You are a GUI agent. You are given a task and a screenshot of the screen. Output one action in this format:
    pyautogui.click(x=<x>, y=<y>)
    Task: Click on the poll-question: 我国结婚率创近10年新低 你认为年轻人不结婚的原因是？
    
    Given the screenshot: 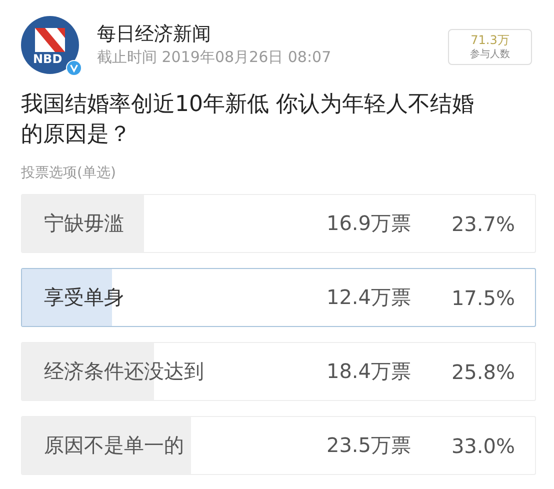 What is the action you would take?
    pyautogui.click(x=248, y=120)
    